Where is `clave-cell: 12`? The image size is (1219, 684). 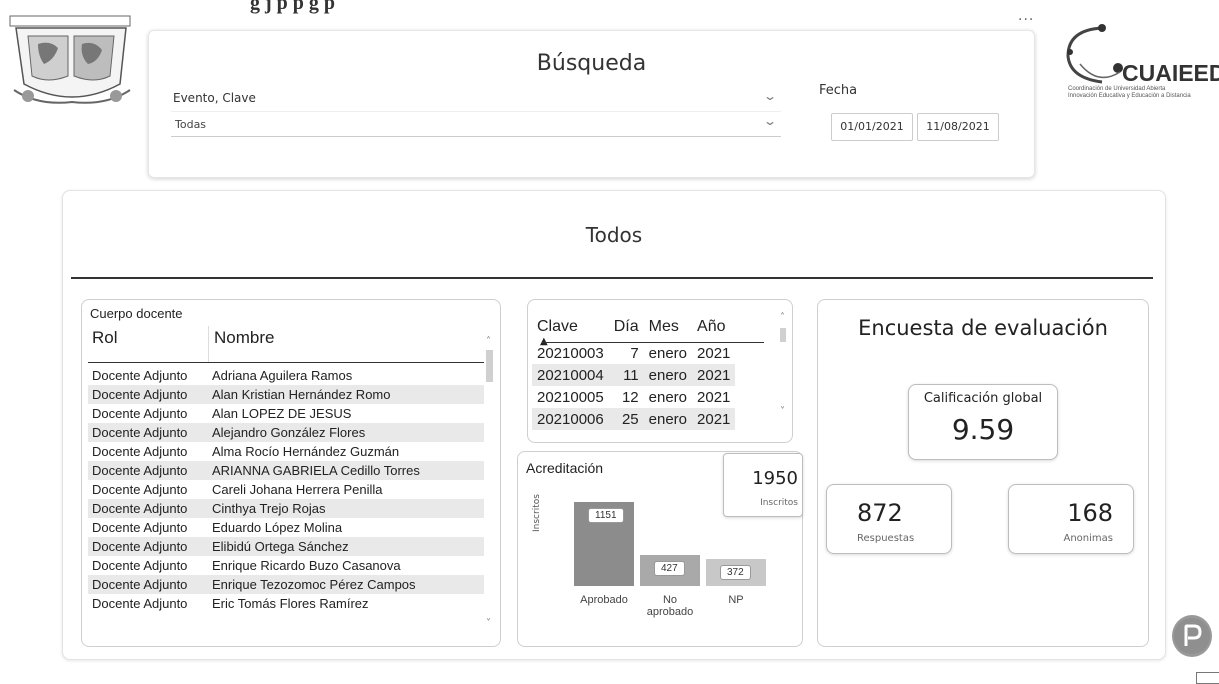 clave-cell: 12 is located at coordinates (630, 397).